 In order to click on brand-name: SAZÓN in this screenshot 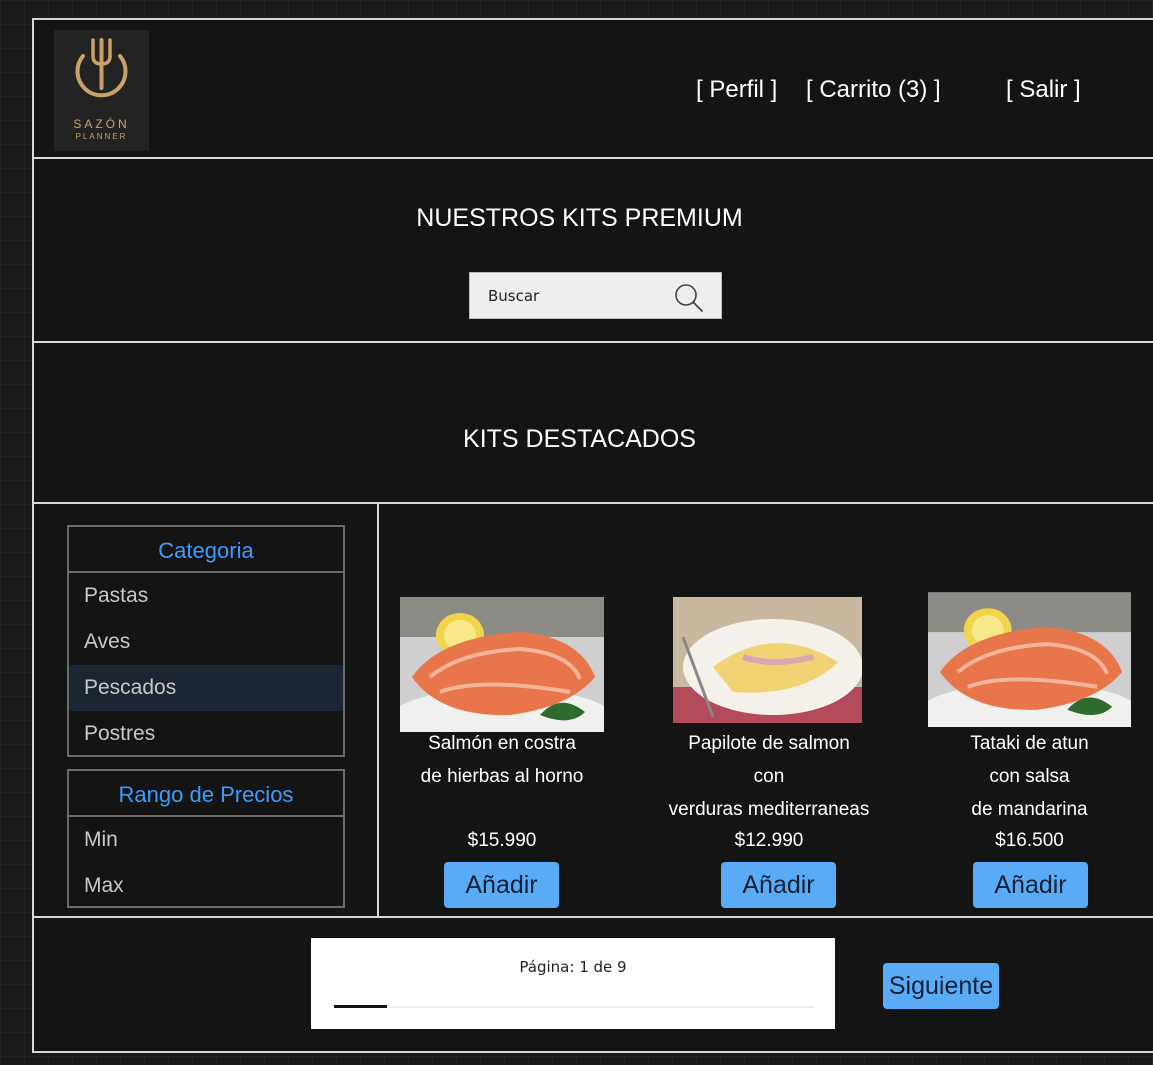, I will do `click(101, 124)`.